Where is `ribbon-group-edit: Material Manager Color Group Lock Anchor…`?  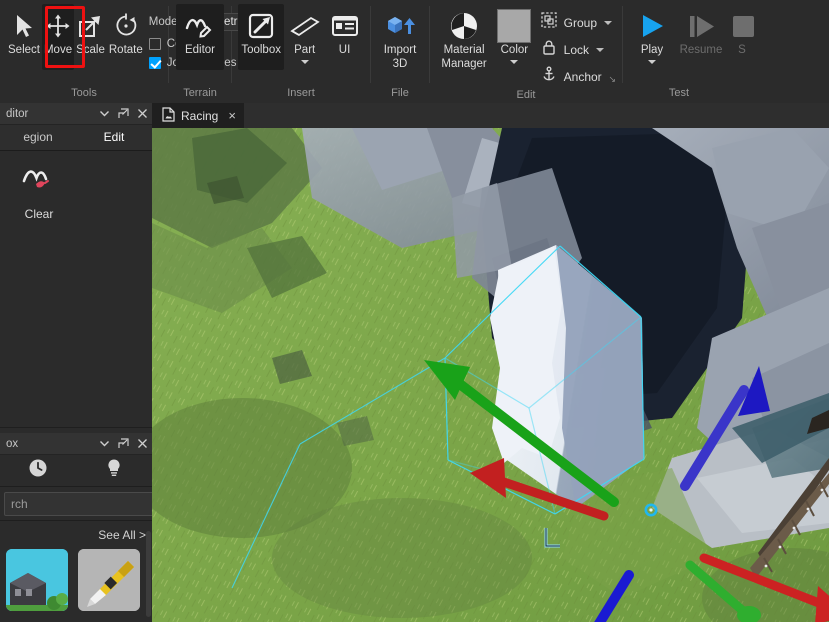 ribbon-group-edit: Material Manager Color Group Lock Anchor… is located at coordinates (526, 51).